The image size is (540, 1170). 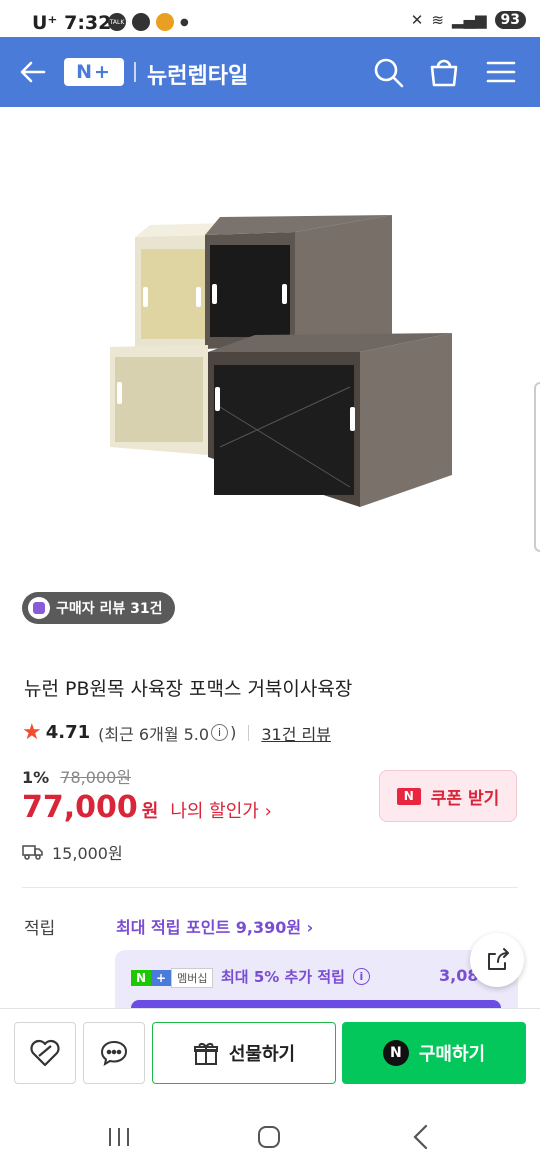 What do you see at coordinates (87, 853) in the screenshot?
I see `shipping-fee: 15,000원` at bounding box center [87, 853].